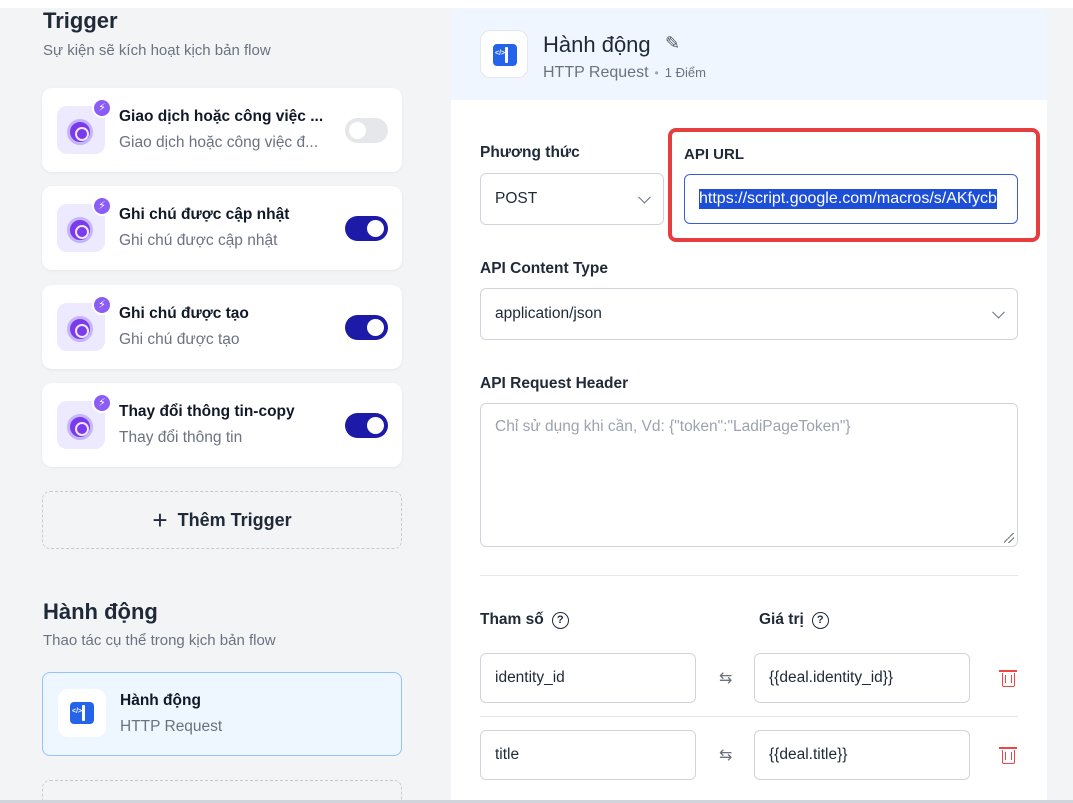 Image resolution: width=1073 pixels, height=803 pixels. What do you see at coordinates (544, 268) in the screenshot?
I see `content-type-label: API Content Type` at bounding box center [544, 268].